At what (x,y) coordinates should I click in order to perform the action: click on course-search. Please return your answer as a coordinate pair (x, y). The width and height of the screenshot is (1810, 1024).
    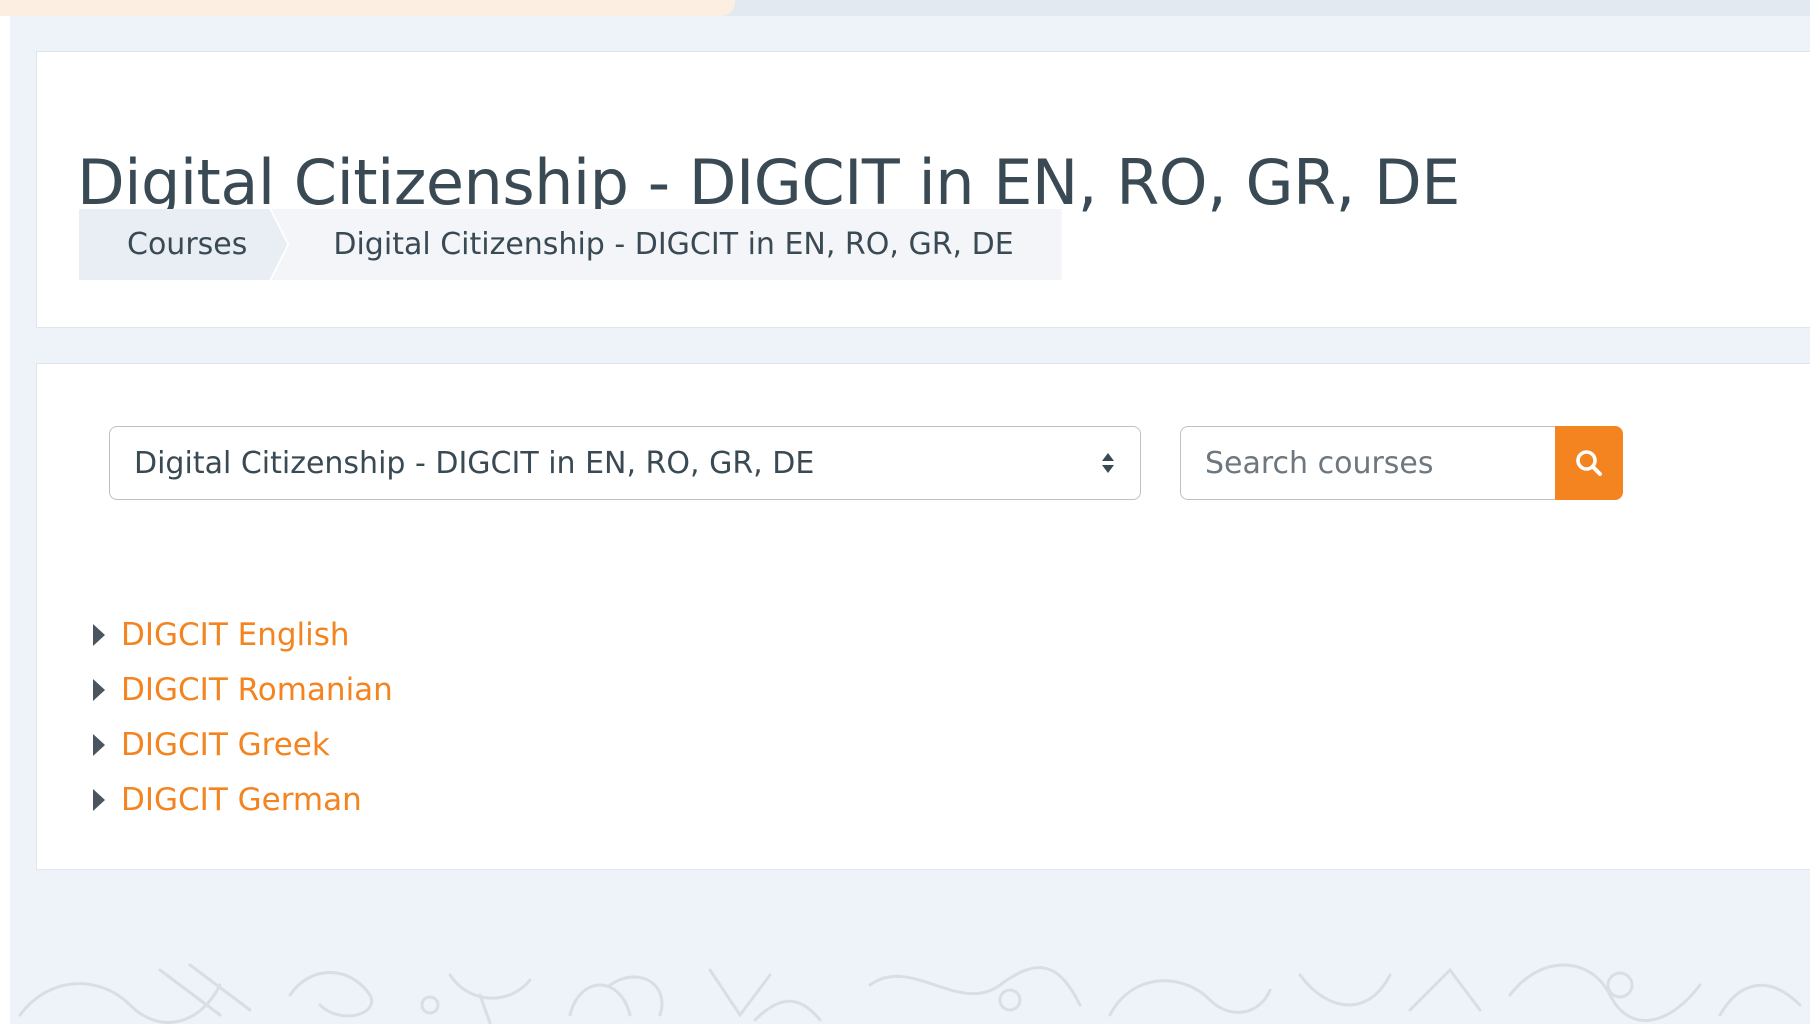
    Looking at the image, I should click on (1401, 463).